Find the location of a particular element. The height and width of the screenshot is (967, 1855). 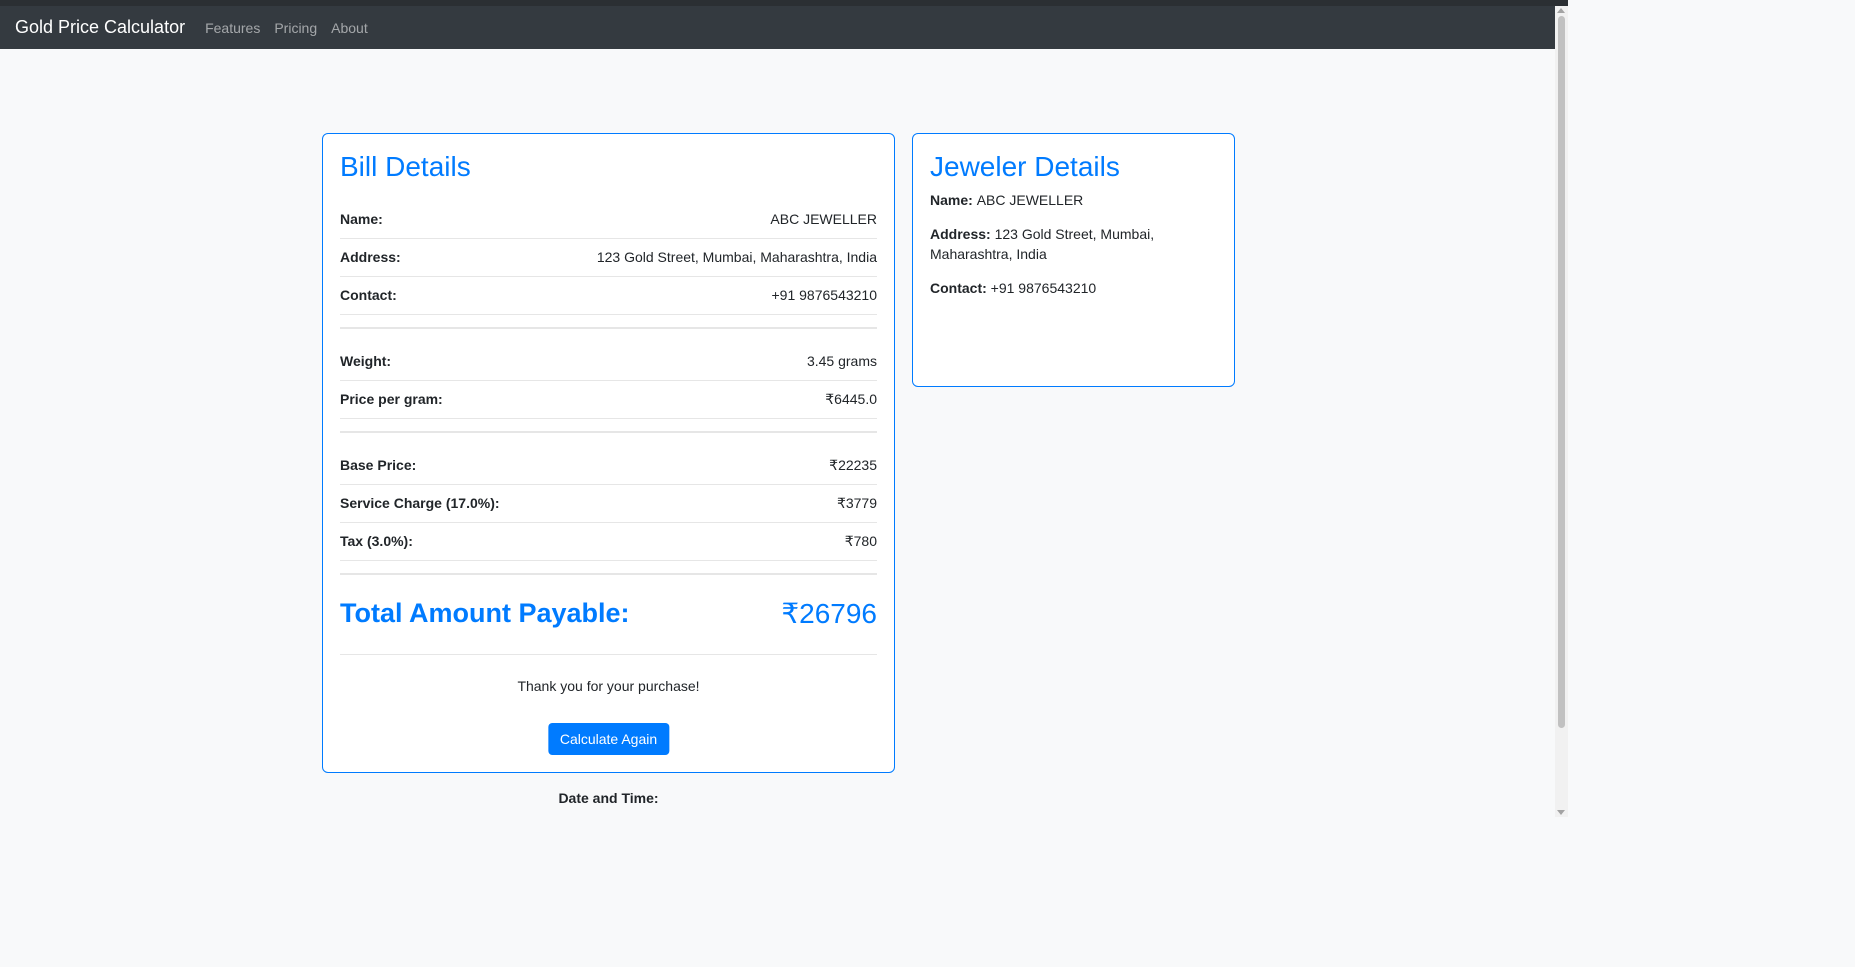

jeweler-contact-label: Contact: is located at coordinates (960, 288).